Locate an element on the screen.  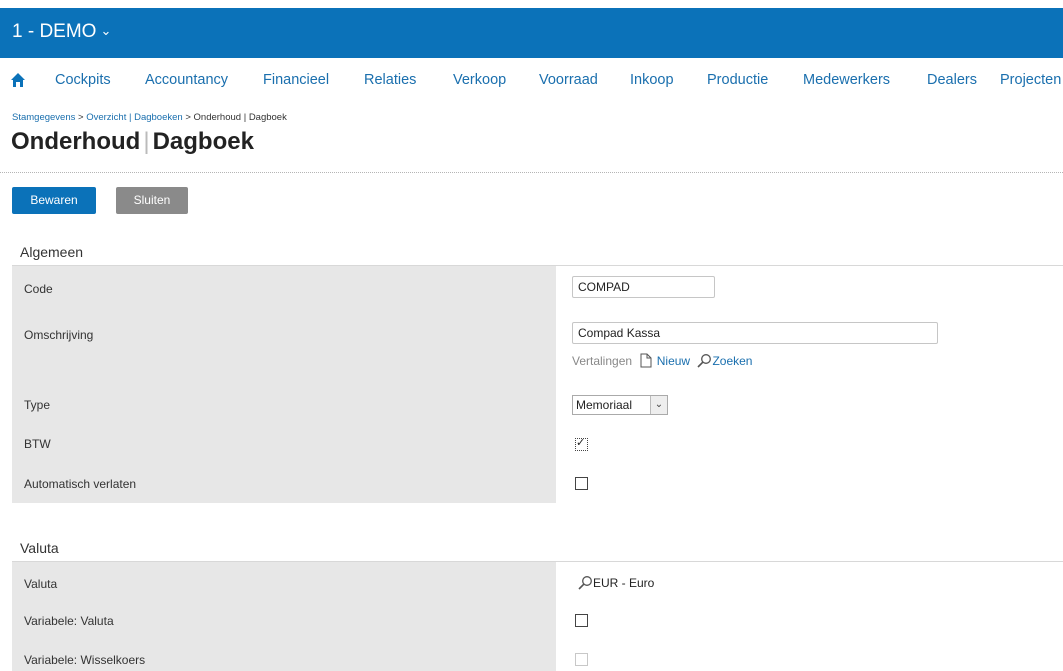
translations-label: Vertalingen is located at coordinates (602, 361).